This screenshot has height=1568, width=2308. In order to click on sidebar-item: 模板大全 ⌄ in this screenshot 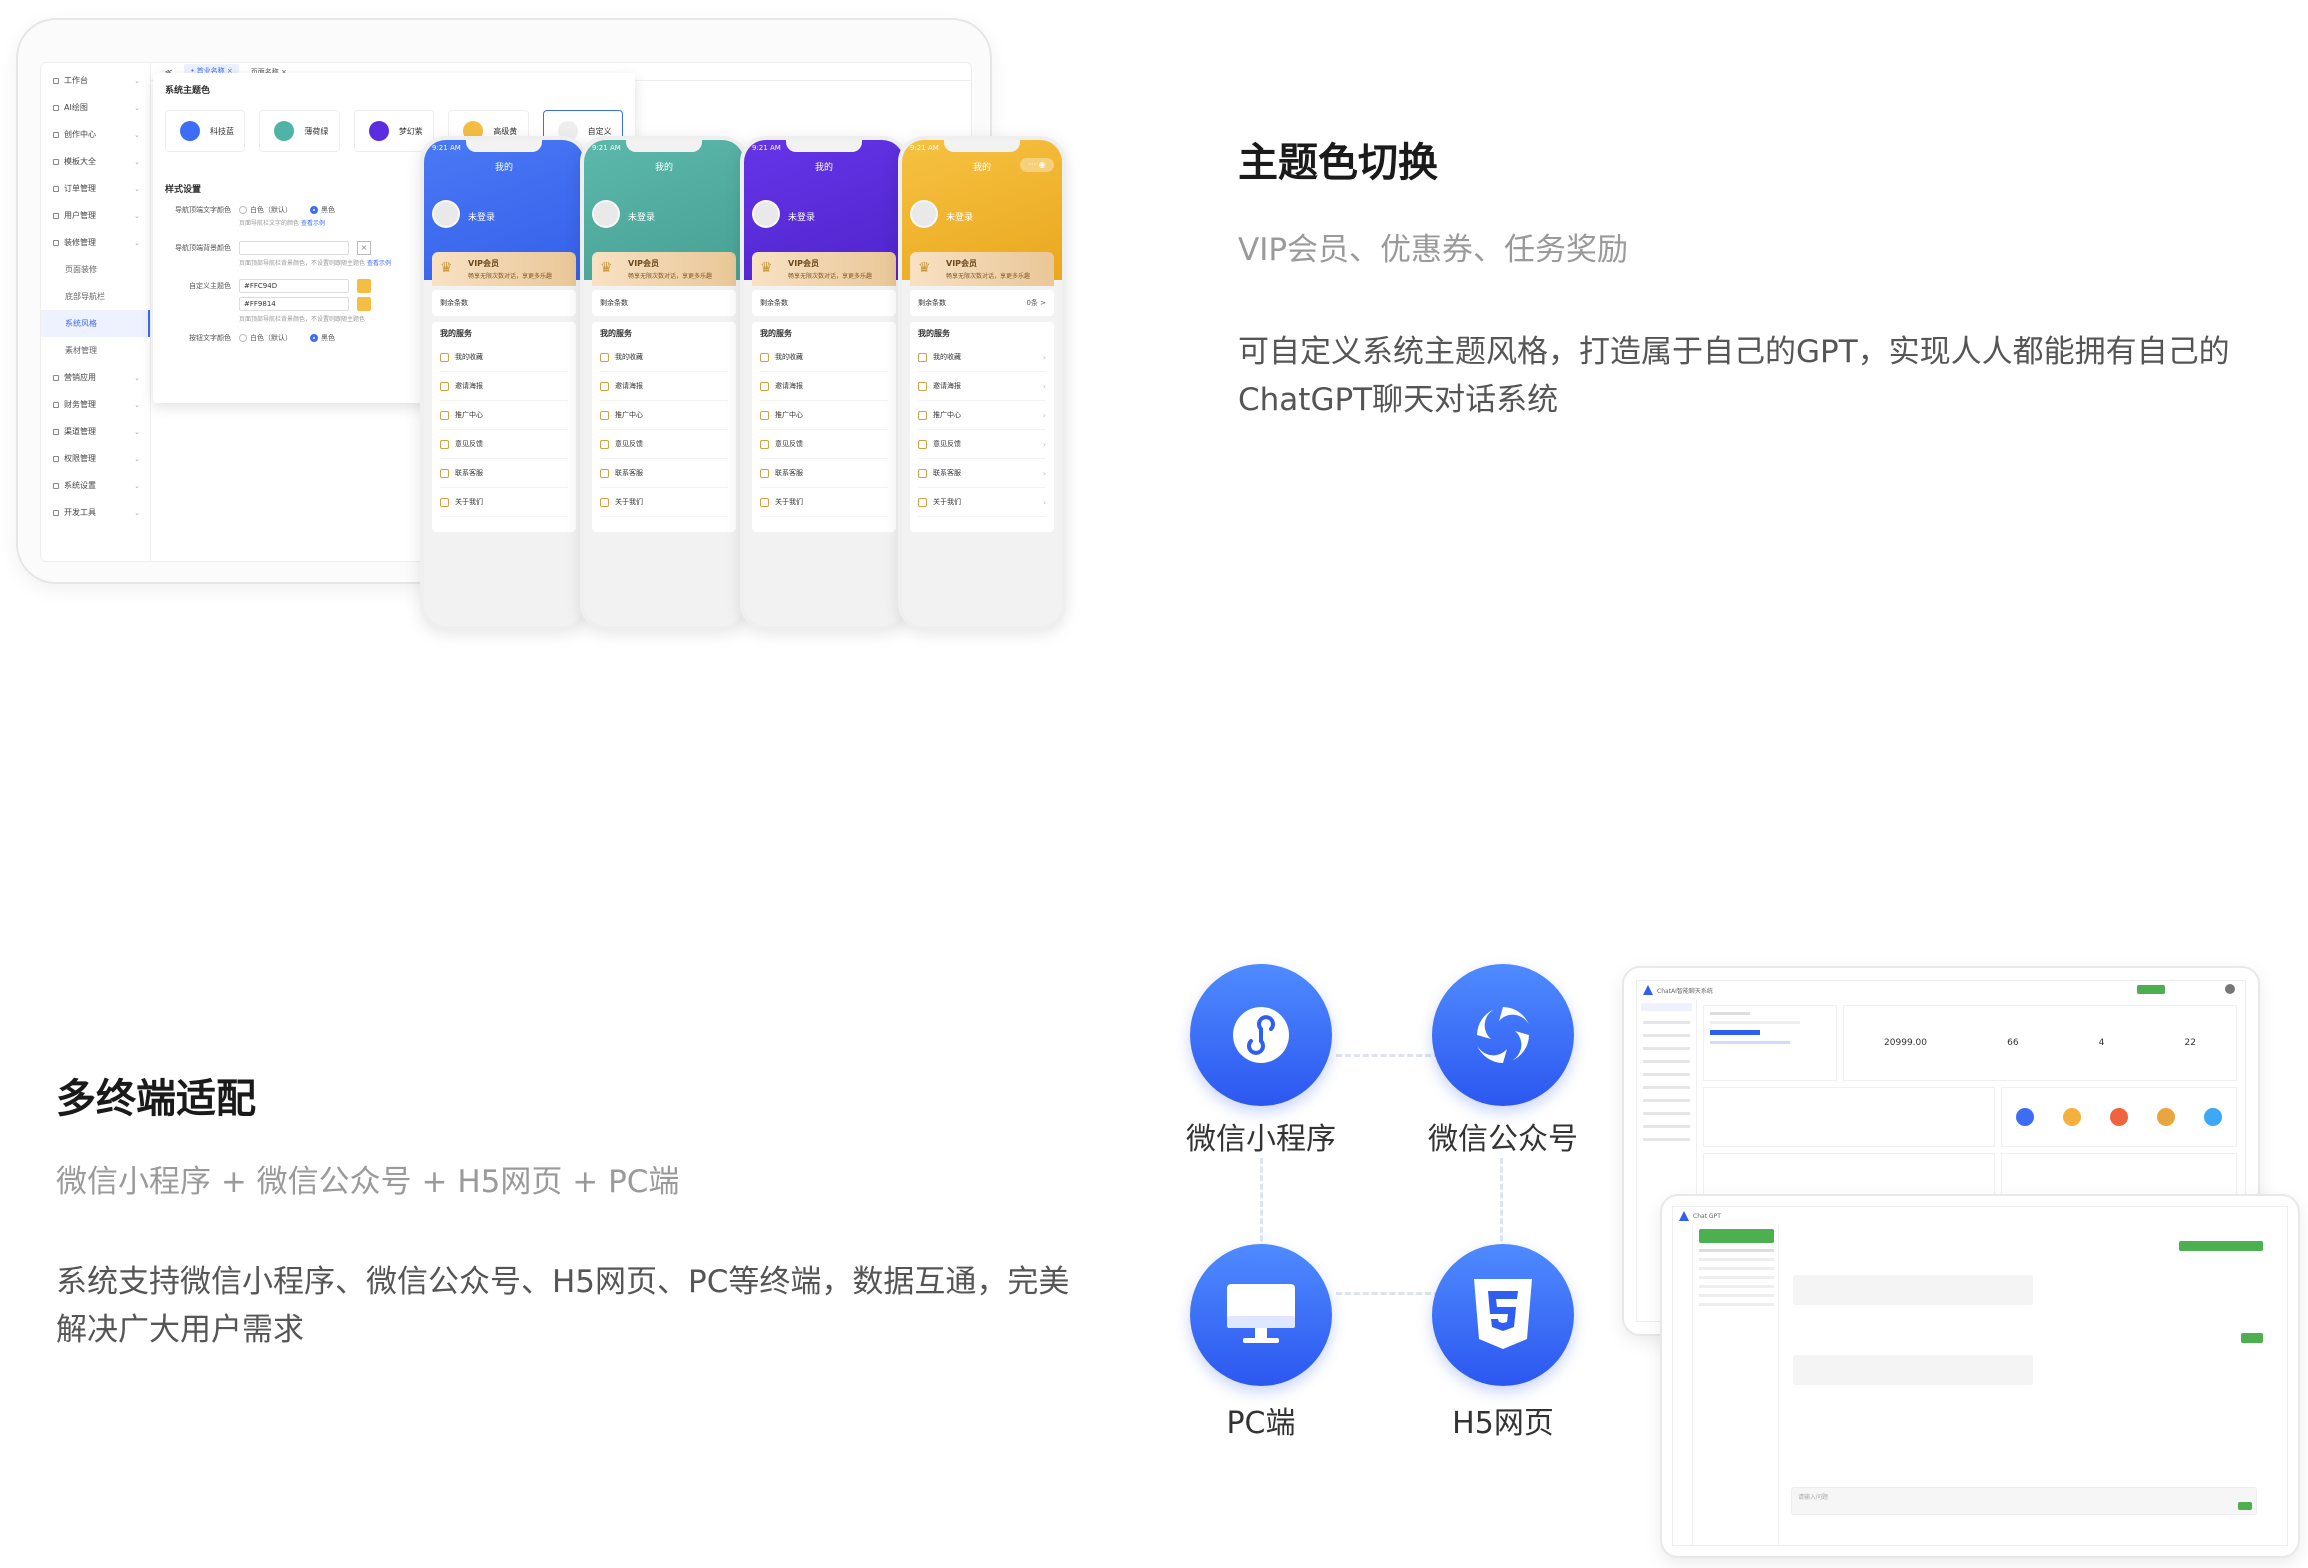, I will do `click(95, 161)`.